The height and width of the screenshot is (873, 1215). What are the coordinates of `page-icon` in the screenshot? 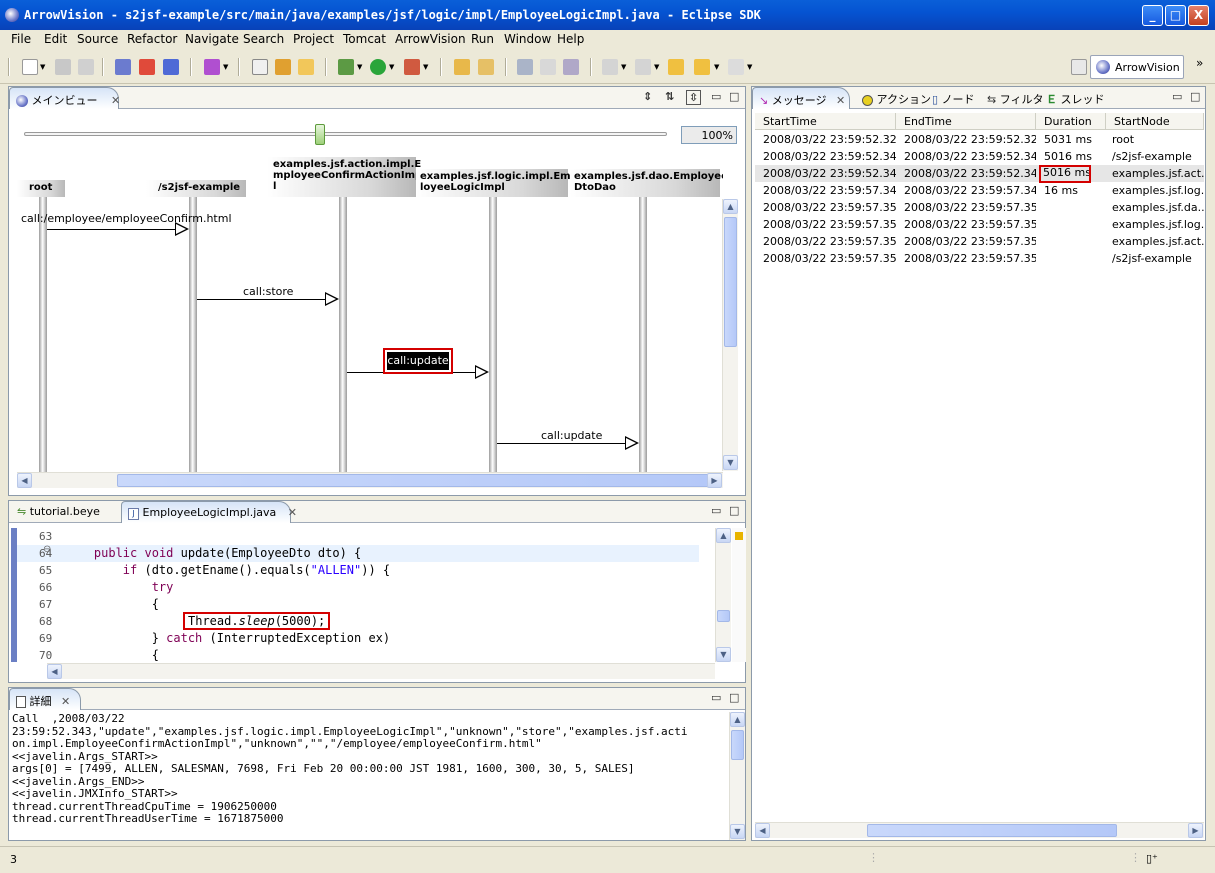 It's located at (260, 67).